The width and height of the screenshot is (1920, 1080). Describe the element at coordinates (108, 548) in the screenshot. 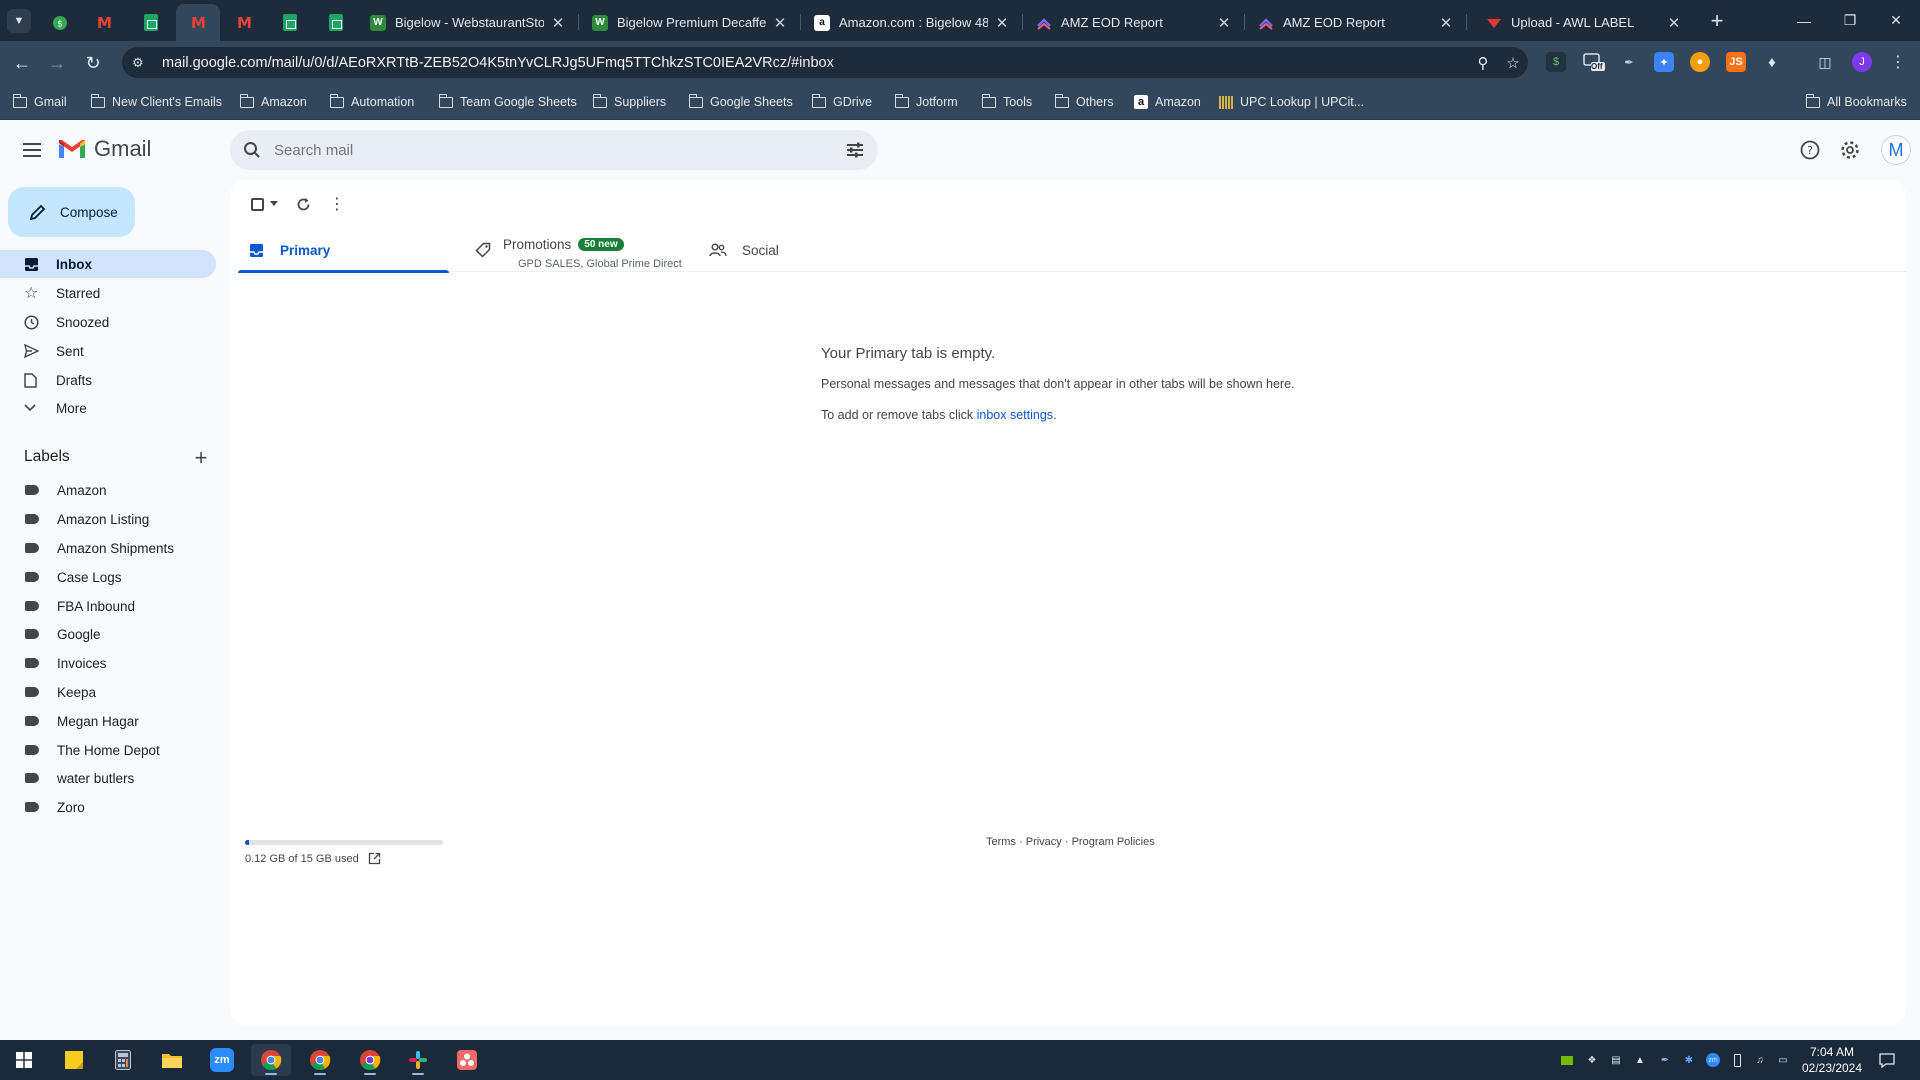

I see `label-item-amazon-shipments: Amazon Shipments` at that location.